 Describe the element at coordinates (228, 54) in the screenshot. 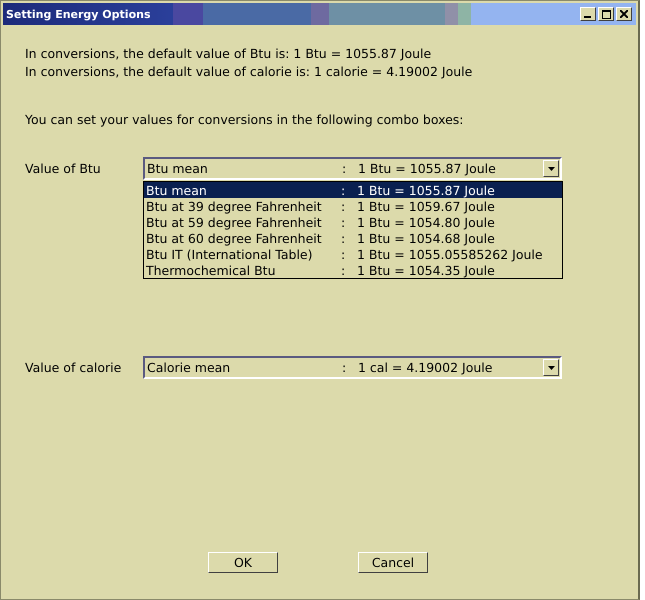

I see `info-text: In conversions, the default value of Btu is: 1 Btu = 1055.87 Joule` at that location.